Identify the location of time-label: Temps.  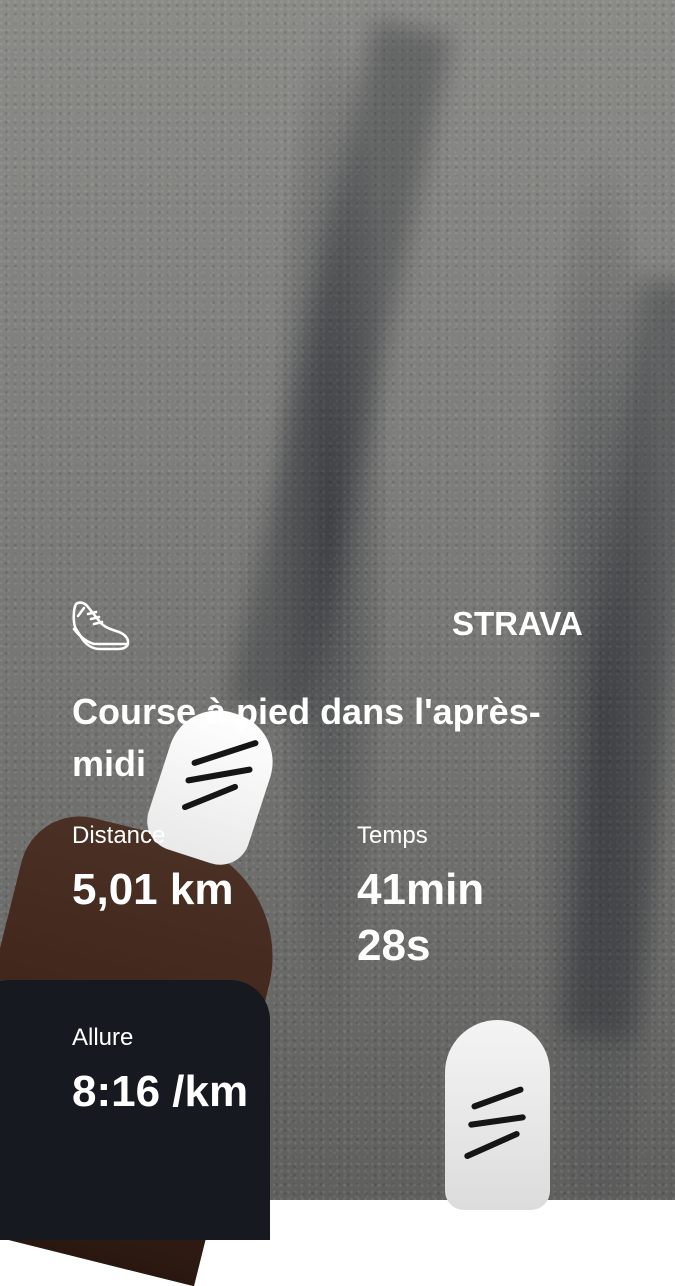
(392, 835).